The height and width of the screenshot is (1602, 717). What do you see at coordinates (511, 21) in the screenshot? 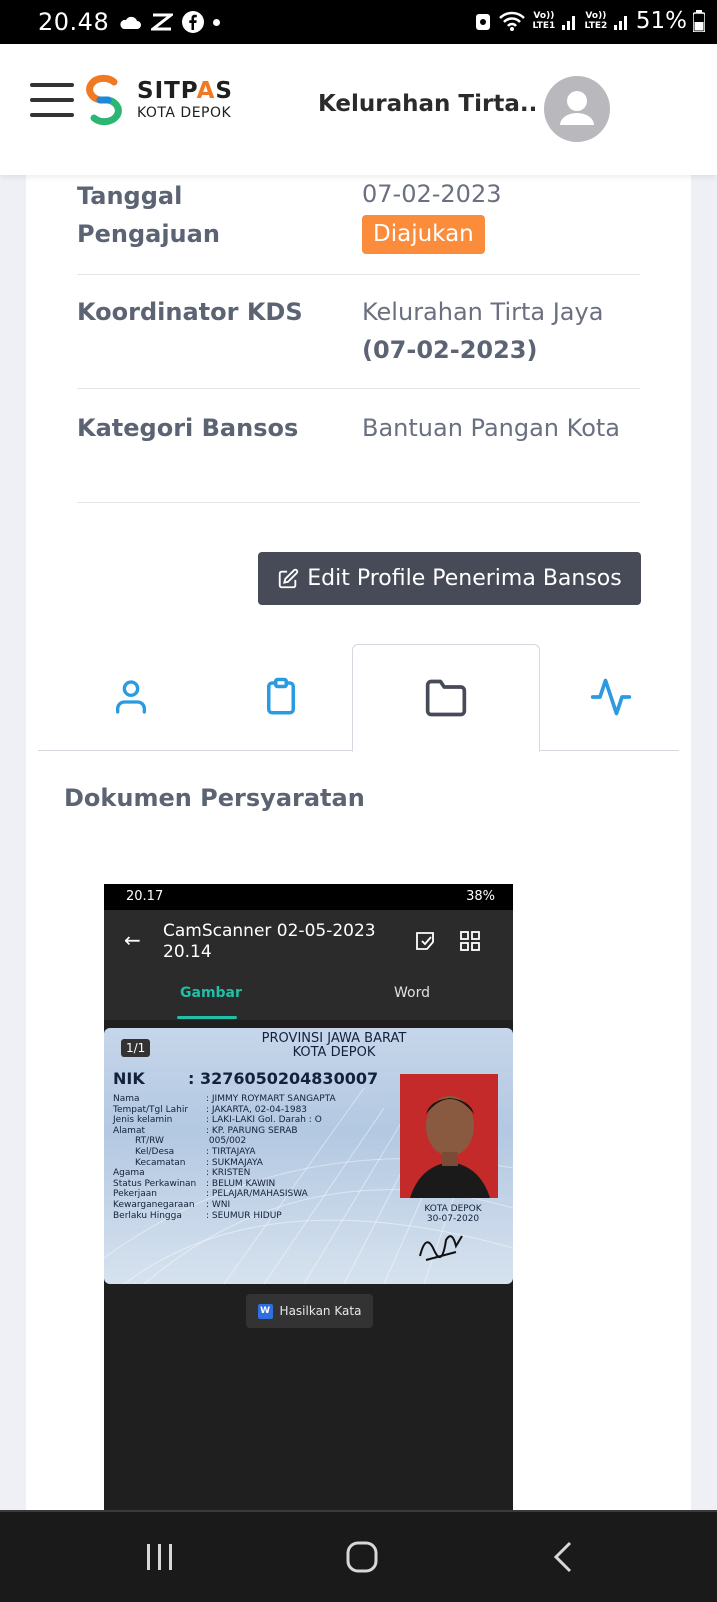
I see `wifi-icon` at bounding box center [511, 21].